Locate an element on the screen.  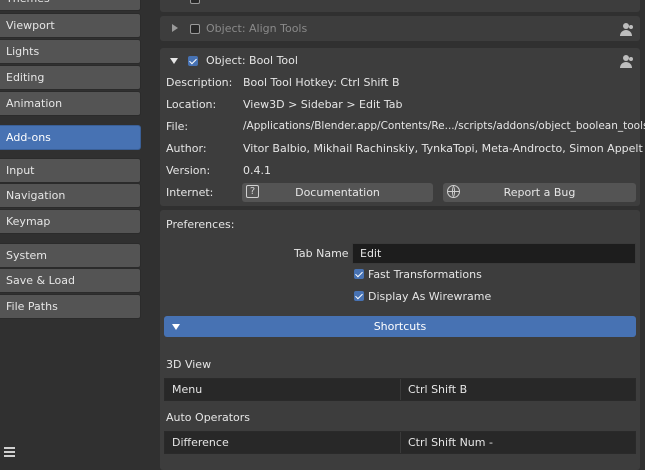
hamburger-menu-icon is located at coordinates (9, 452).